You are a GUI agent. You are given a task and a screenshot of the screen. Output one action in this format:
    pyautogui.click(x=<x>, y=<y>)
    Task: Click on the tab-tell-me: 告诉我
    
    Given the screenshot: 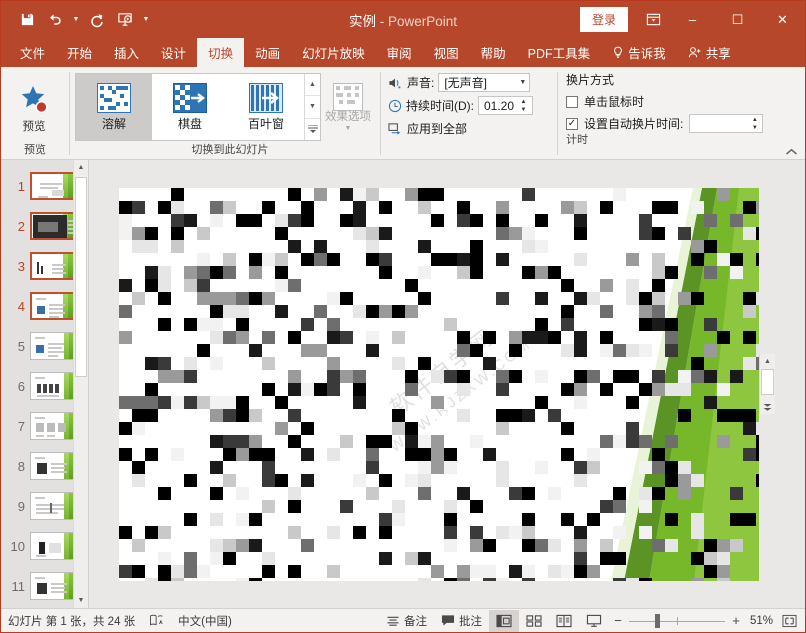 What is the action you would take?
    pyautogui.click(x=639, y=52)
    